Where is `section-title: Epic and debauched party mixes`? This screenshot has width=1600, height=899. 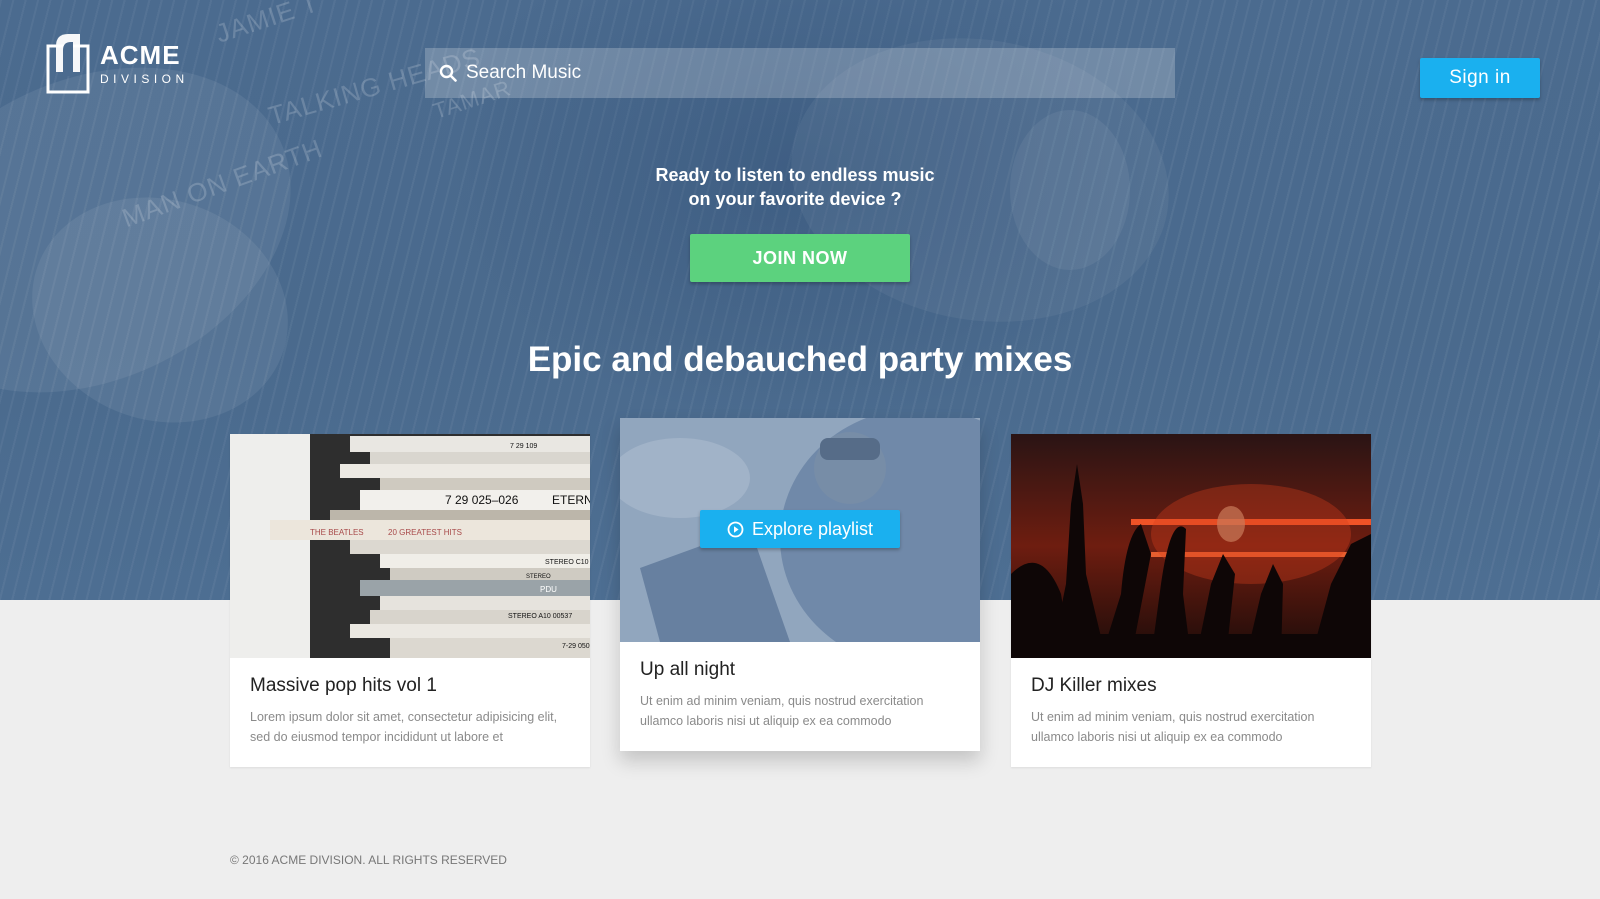
section-title: Epic and debauched party mixes is located at coordinates (800, 359).